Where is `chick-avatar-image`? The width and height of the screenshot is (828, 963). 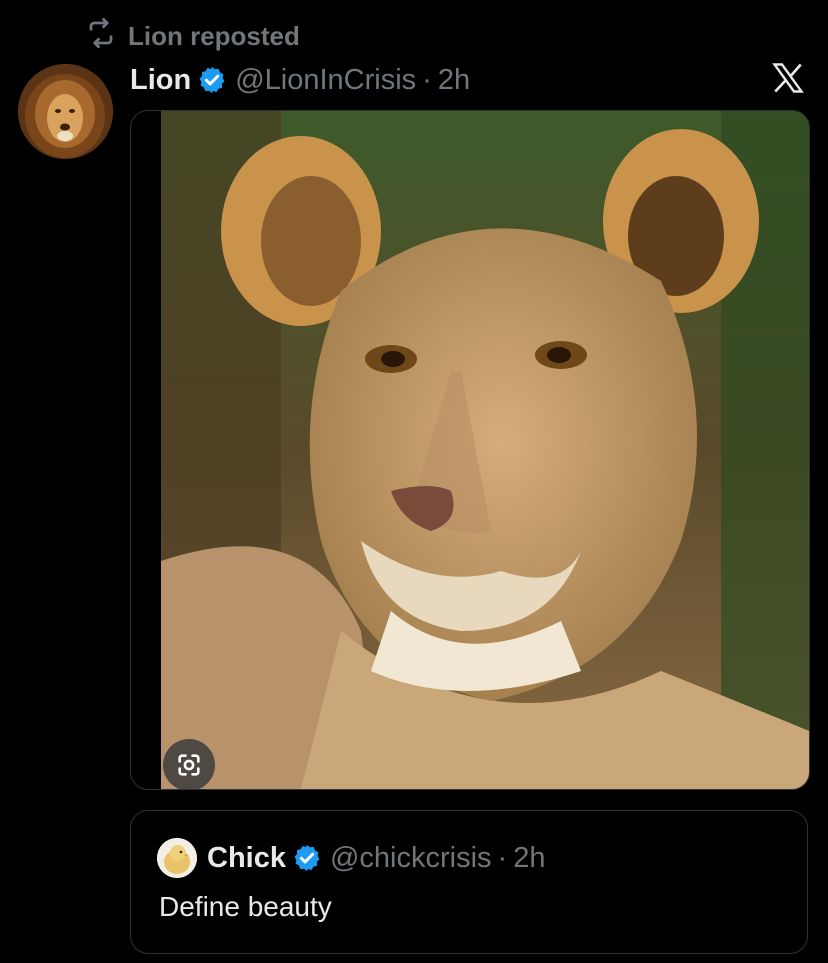 chick-avatar-image is located at coordinates (177, 858).